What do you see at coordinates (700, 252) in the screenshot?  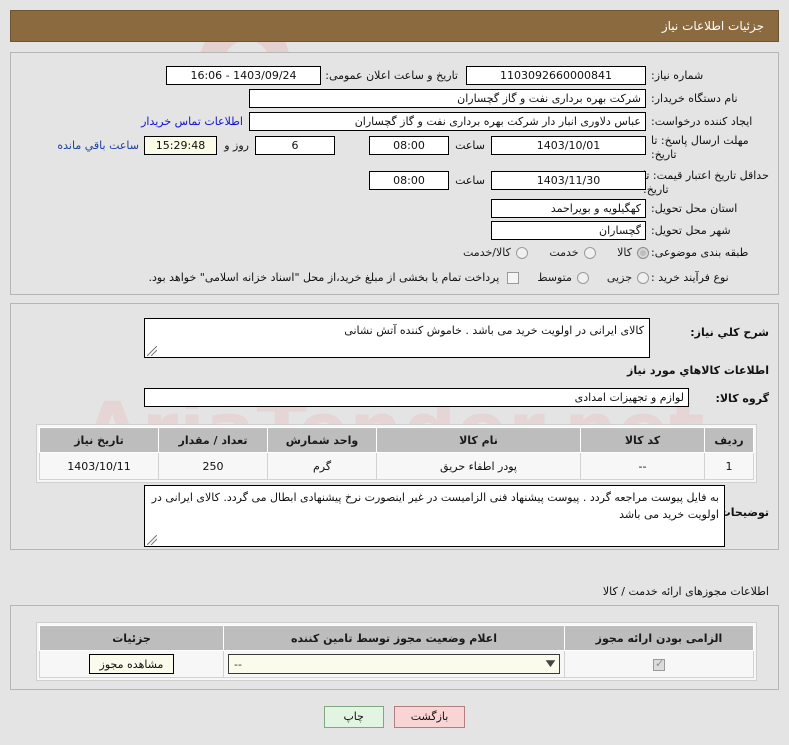 I see `category-label: طبقه بندی موضوعی:` at bounding box center [700, 252].